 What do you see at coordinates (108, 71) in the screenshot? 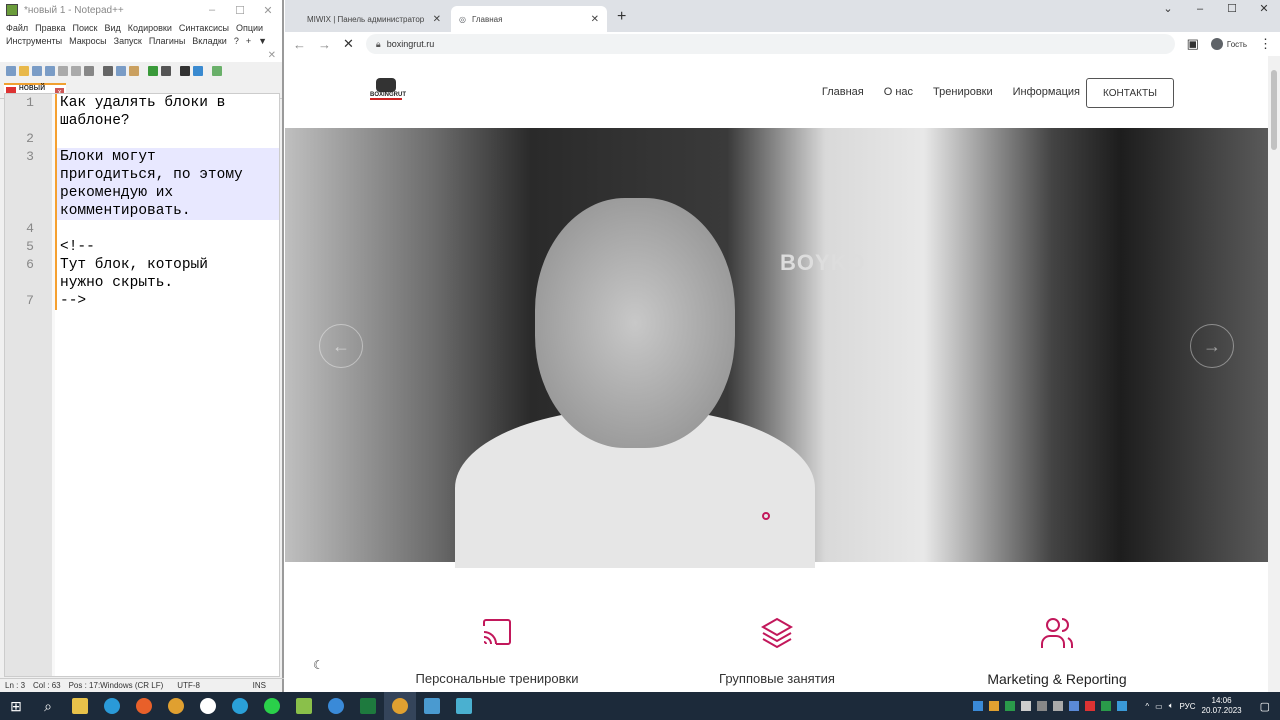
I see `cut-icon` at bounding box center [108, 71].